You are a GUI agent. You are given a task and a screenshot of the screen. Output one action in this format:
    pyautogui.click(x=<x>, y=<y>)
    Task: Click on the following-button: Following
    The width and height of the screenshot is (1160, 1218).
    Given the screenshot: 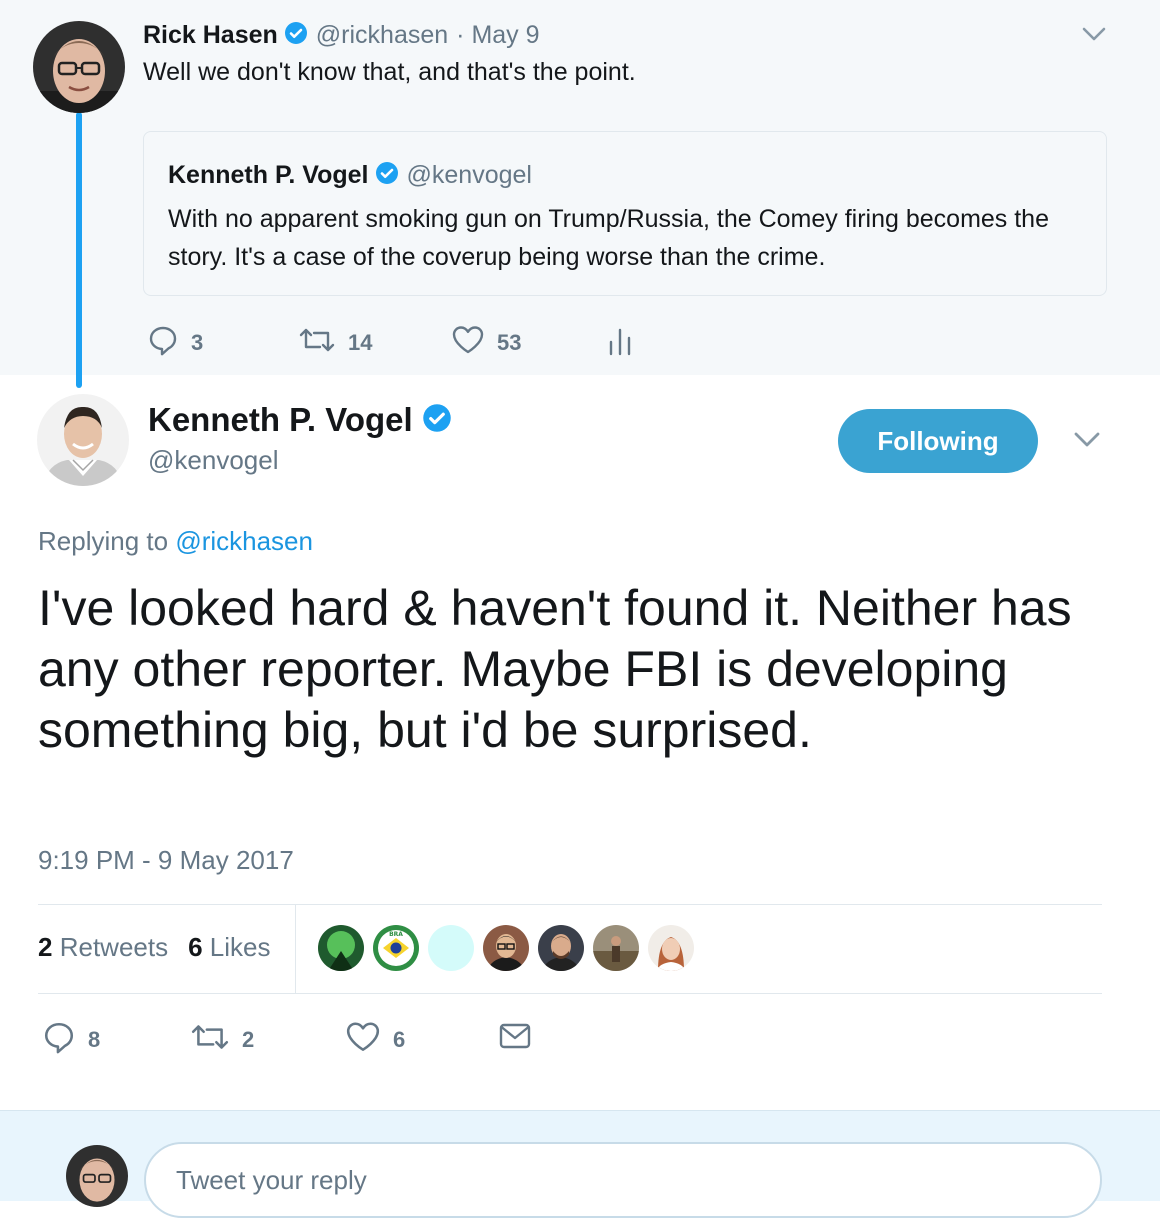 What is the action you would take?
    pyautogui.click(x=938, y=441)
    